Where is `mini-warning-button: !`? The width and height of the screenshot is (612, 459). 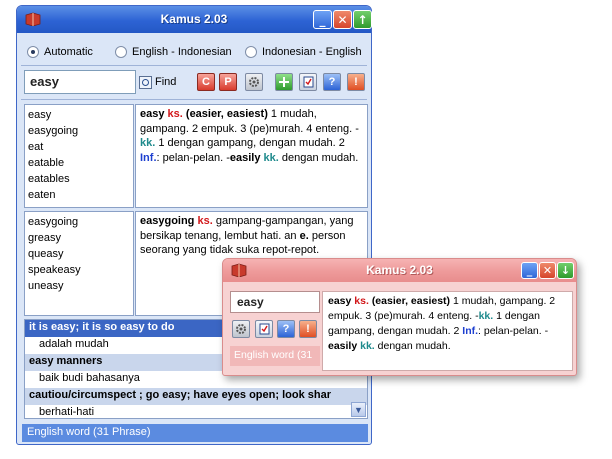
mini-warning-button: ! is located at coordinates (308, 329).